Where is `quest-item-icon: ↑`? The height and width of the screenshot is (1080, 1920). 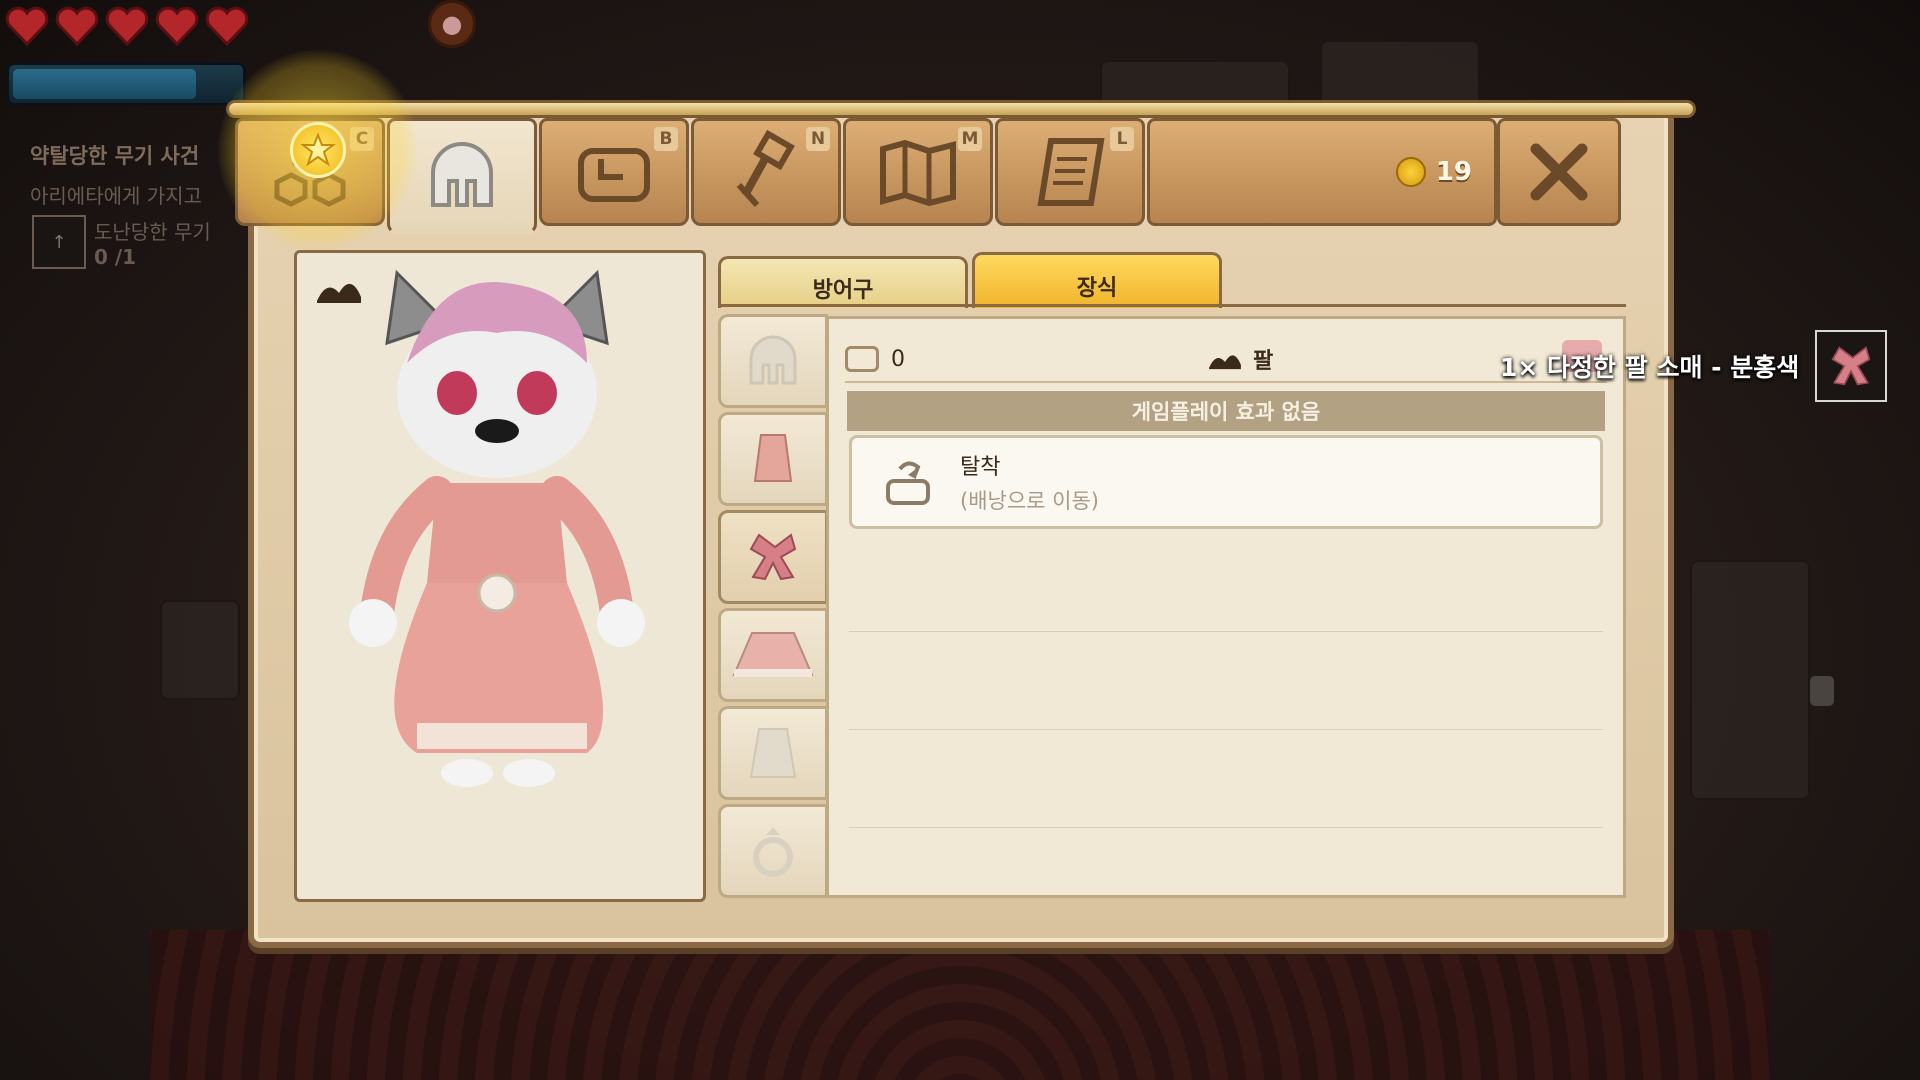
quest-item-icon: ↑ is located at coordinates (59, 242).